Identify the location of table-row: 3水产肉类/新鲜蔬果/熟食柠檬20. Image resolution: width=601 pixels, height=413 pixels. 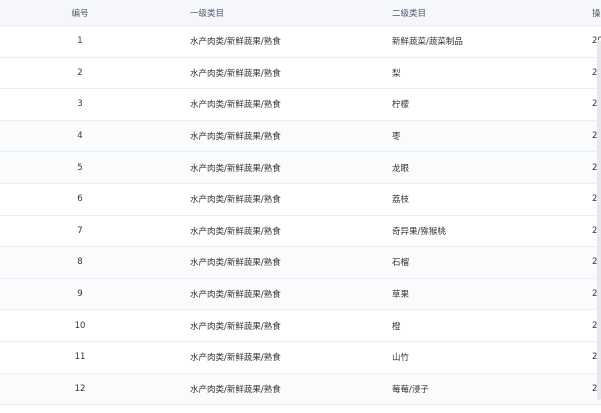
(300, 105).